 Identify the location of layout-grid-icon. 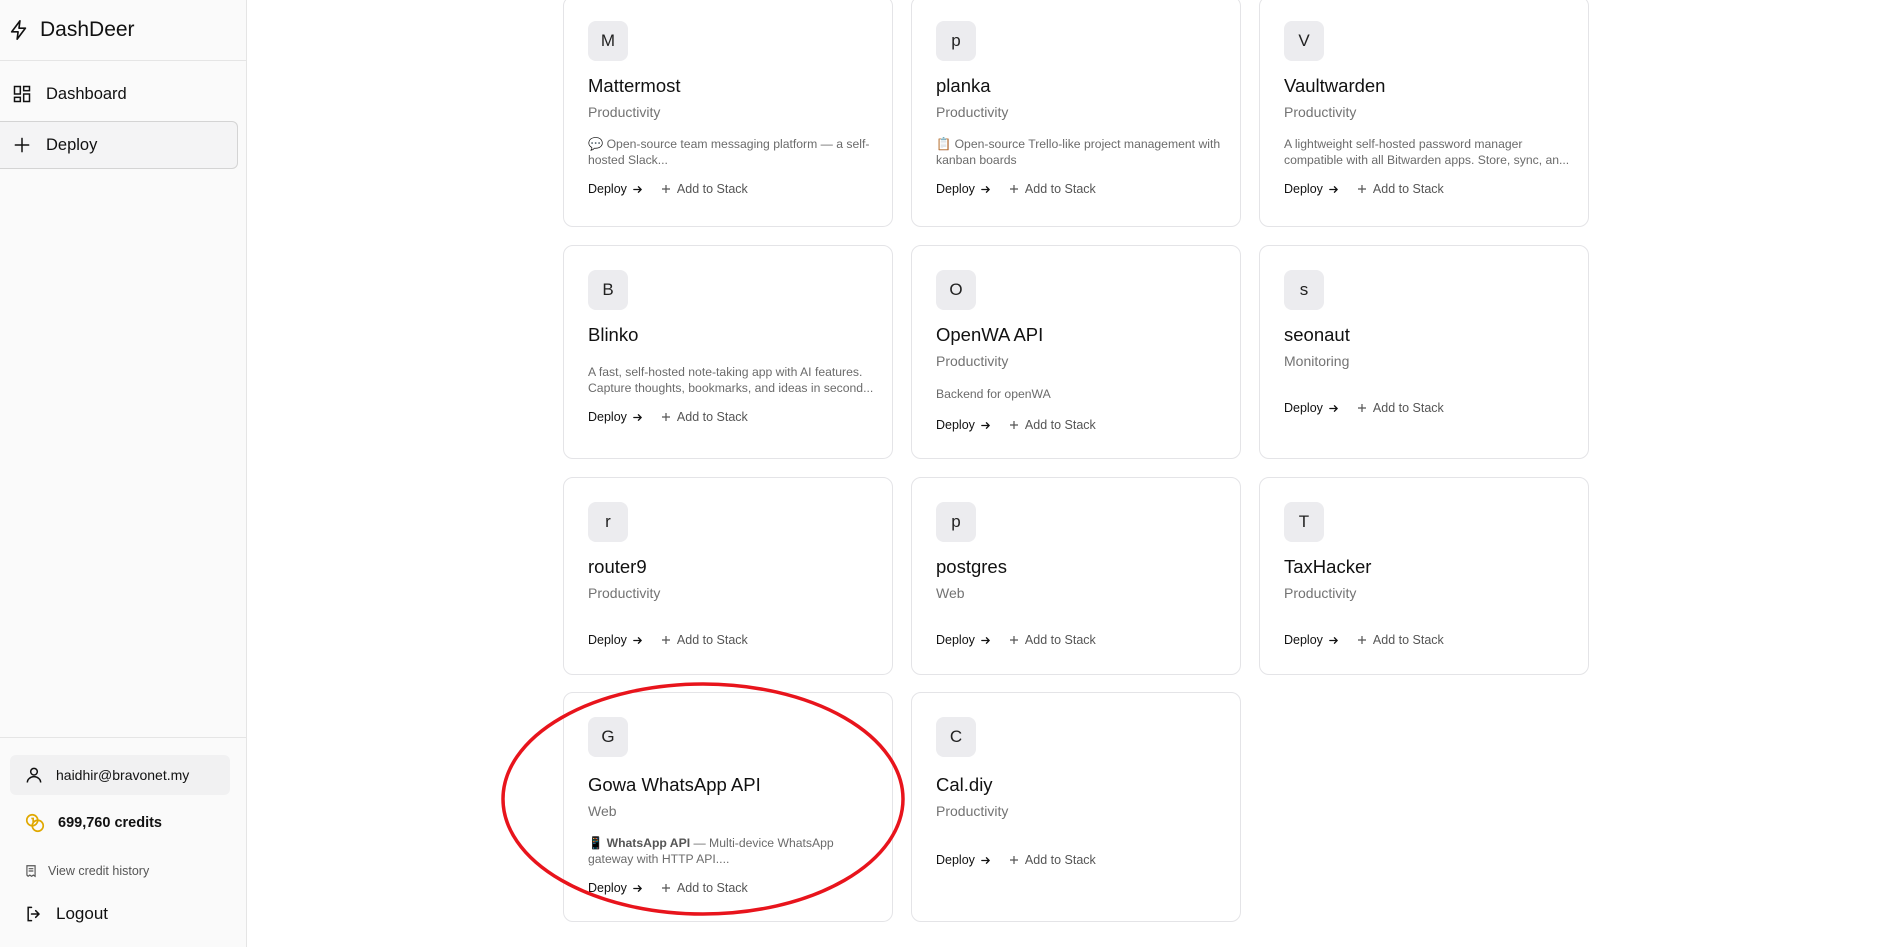
(22, 94).